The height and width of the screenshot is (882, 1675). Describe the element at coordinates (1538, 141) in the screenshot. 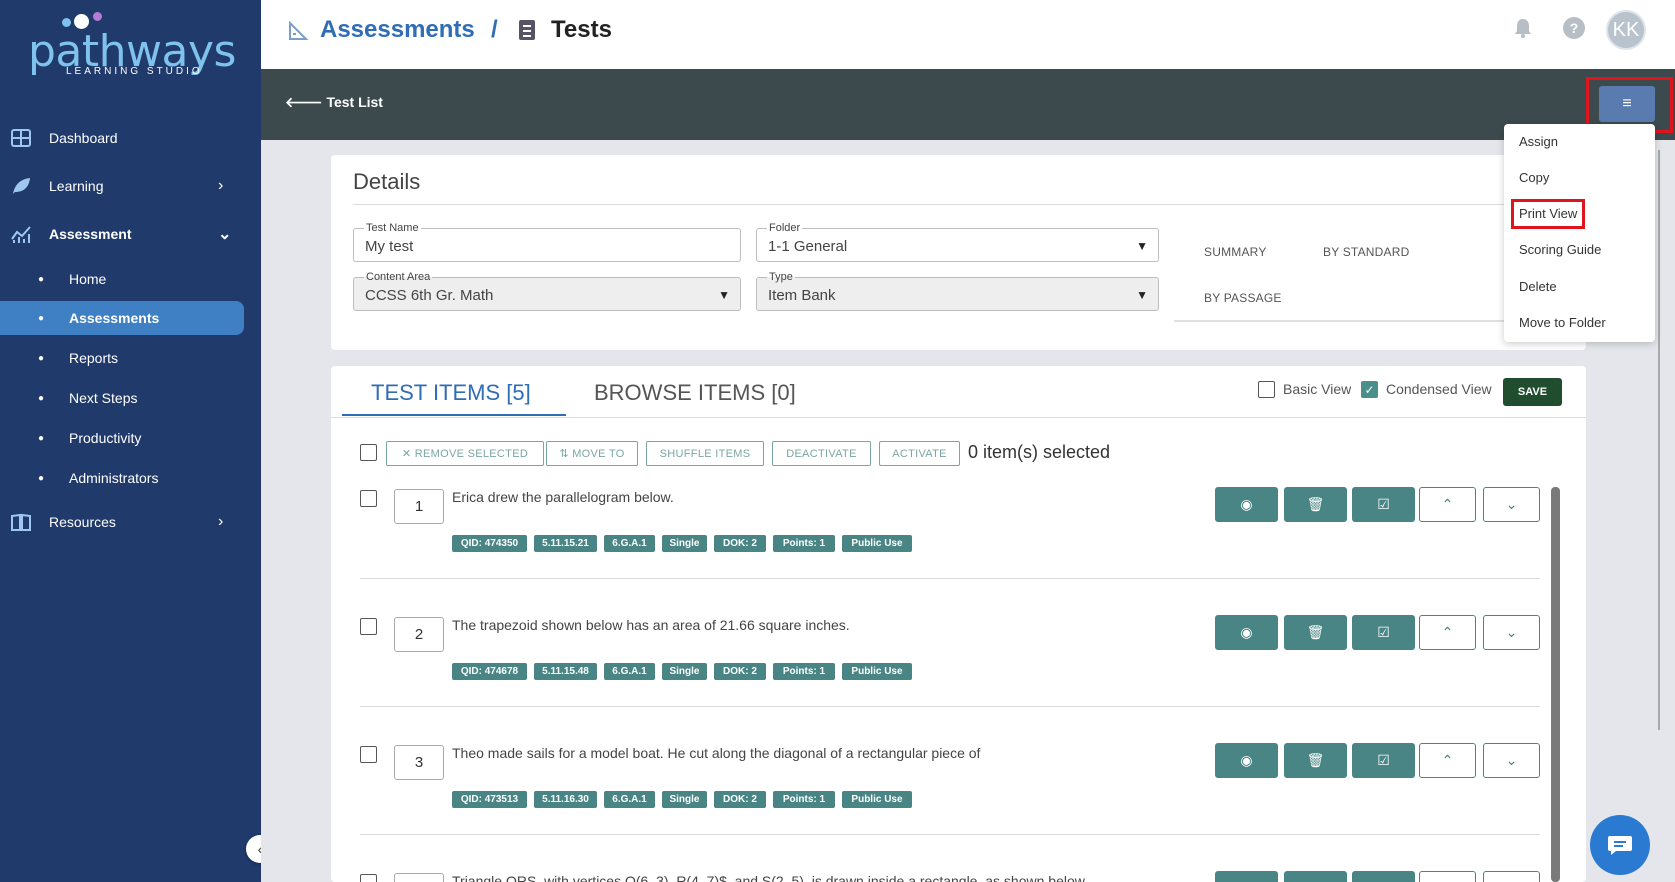

I see `menu-item-assign: Assign` at that location.